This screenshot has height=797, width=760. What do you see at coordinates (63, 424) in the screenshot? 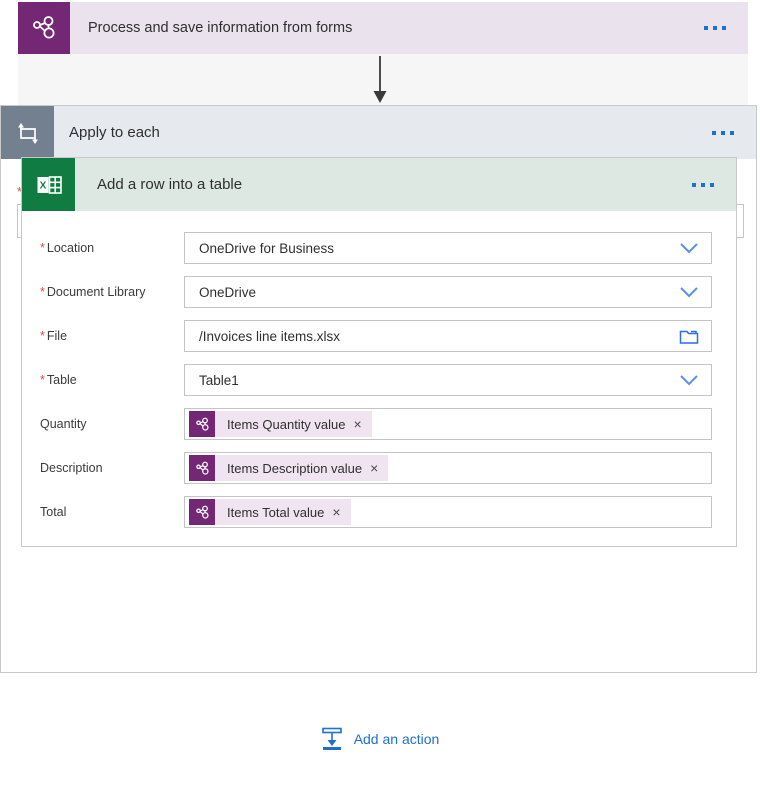
I see `field-label-text: Quantity` at bounding box center [63, 424].